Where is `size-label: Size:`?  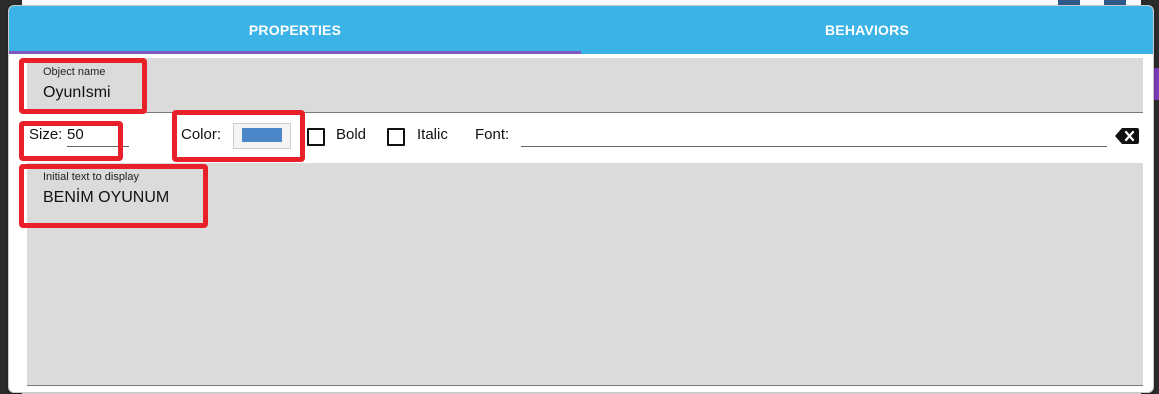 size-label: Size: is located at coordinates (46, 134).